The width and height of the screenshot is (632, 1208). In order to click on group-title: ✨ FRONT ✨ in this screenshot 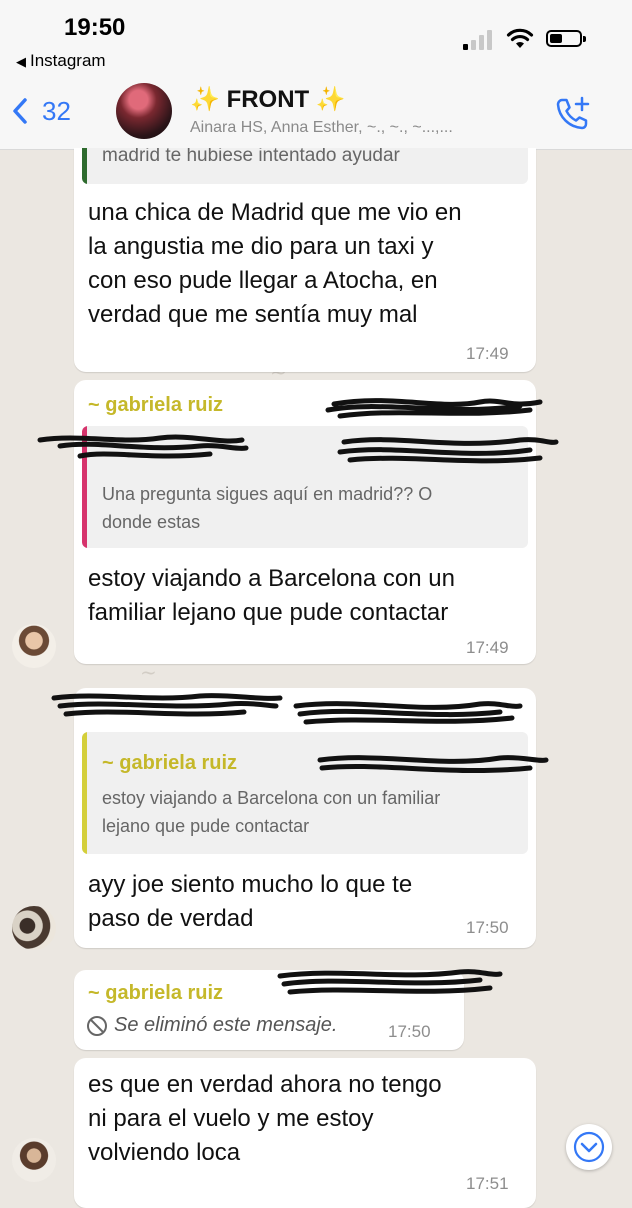, I will do `click(268, 99)`.